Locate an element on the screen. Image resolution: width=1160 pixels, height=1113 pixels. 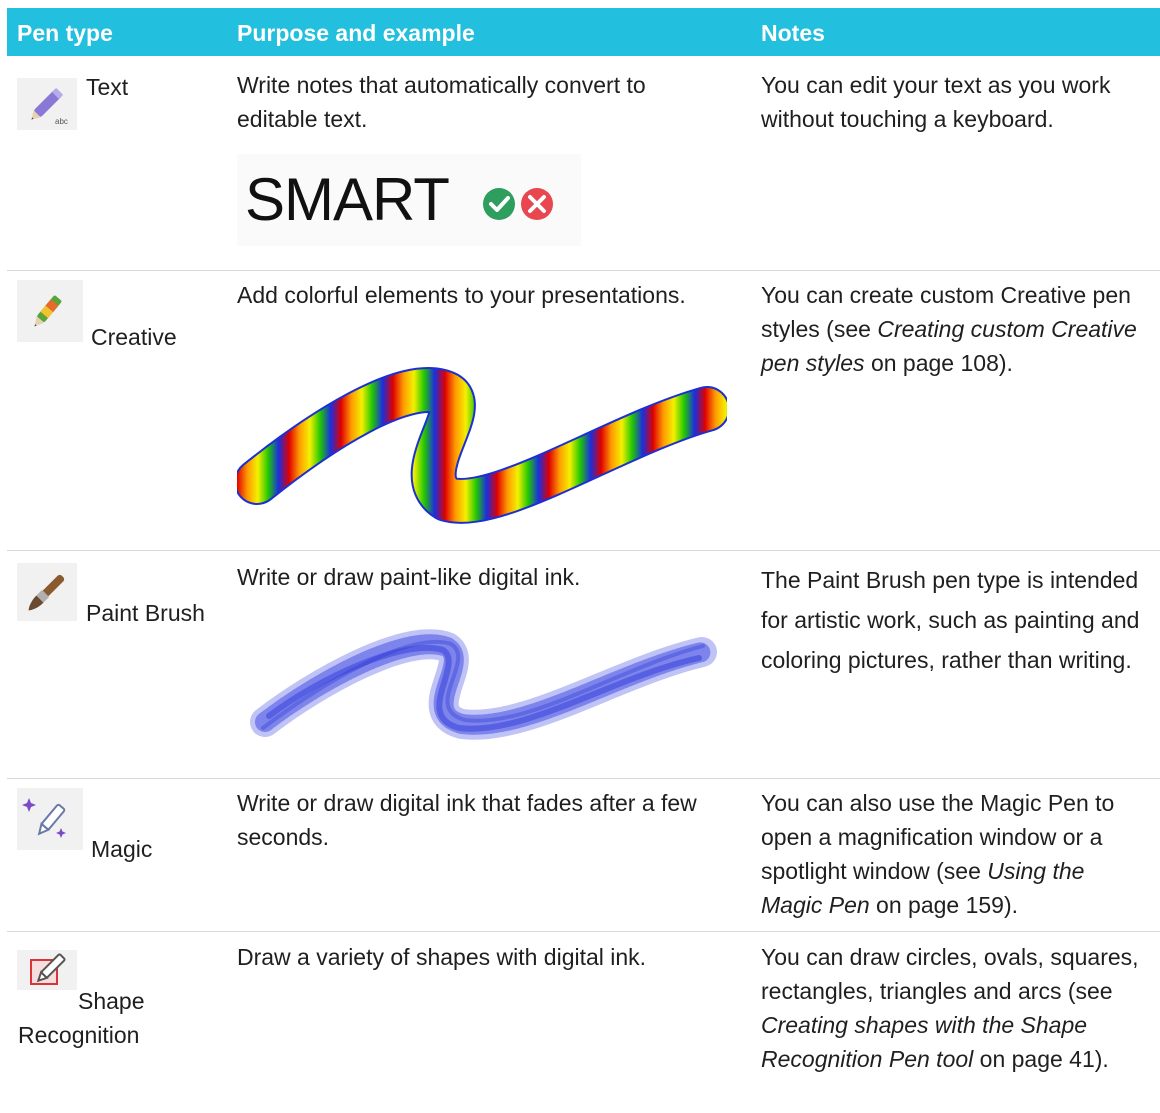
creative-example-image is located at coordinates (482, 445).